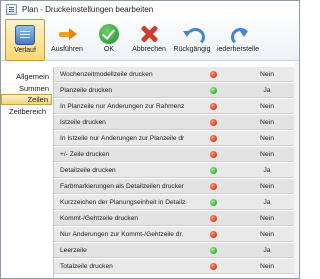 This screenshot has width=320, height=279. I want to click on history-button: Verlauf, so click(25, 40).